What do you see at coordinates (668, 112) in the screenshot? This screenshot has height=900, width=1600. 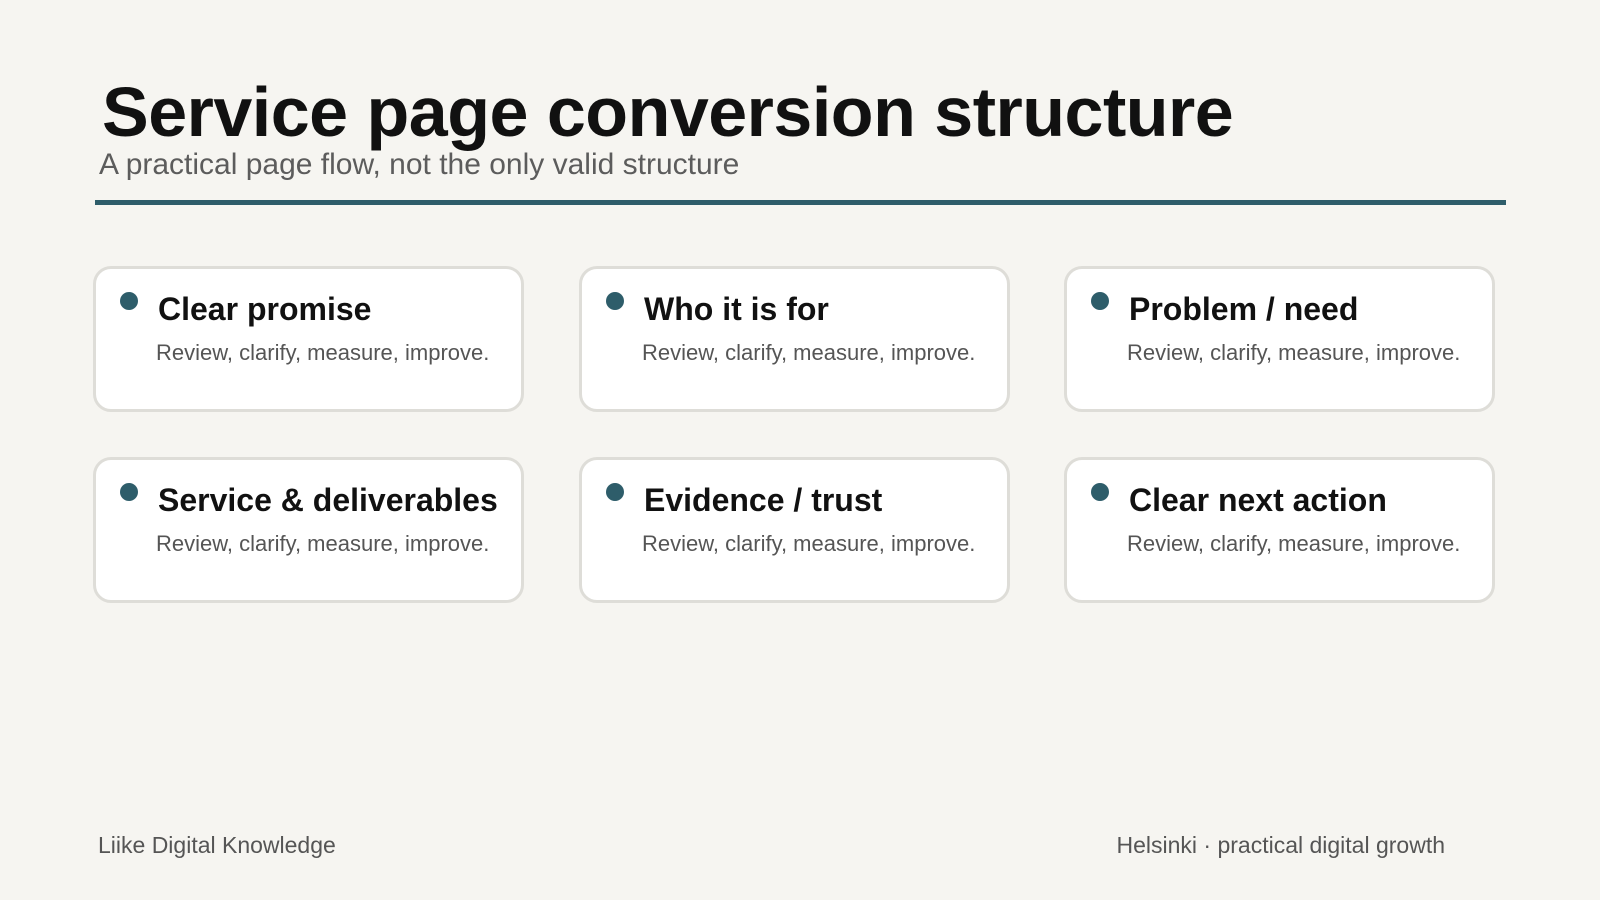 I see `page-title: Service page conversion structure` at bounding box center [668, 112].